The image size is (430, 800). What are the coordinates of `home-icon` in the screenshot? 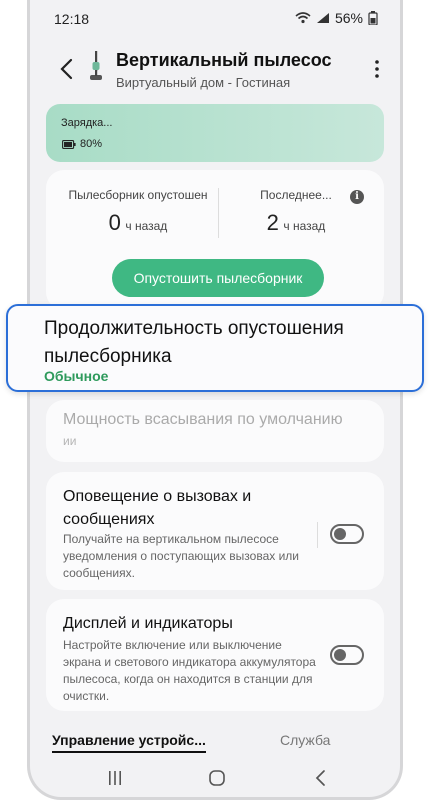 It's located at (217, 778).